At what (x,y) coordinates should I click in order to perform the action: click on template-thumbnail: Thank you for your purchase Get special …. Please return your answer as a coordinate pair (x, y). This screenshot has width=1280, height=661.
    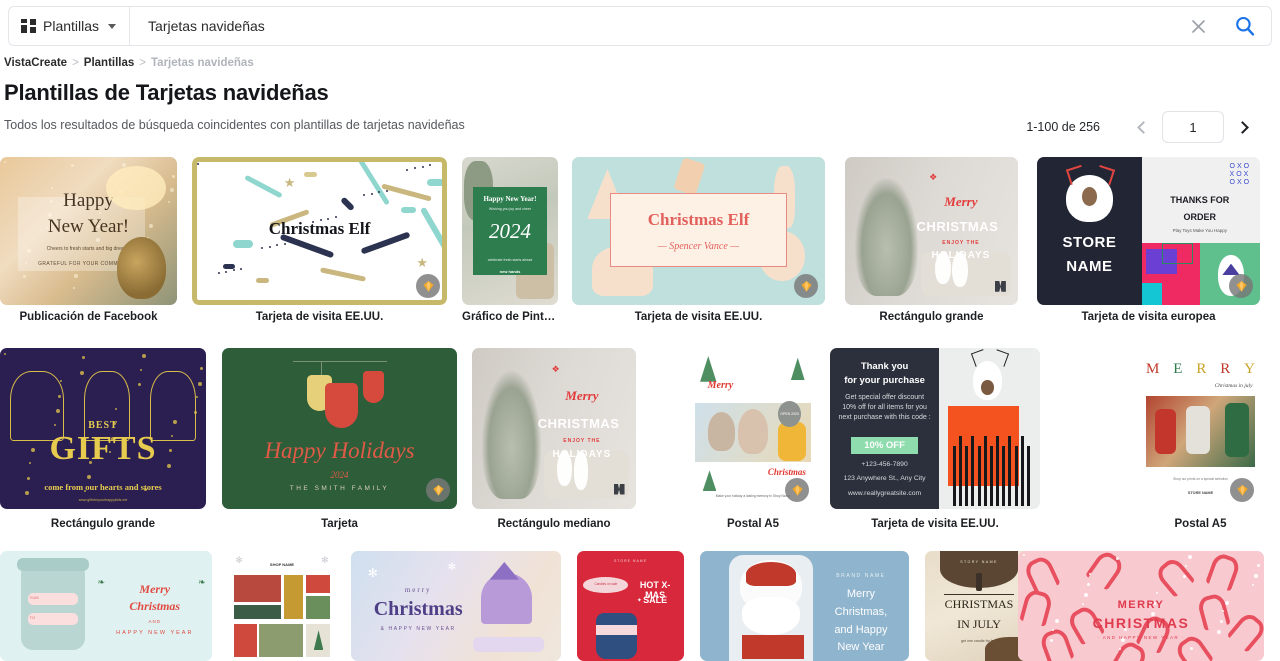
    Looking at the image, I should click on (935, 428).